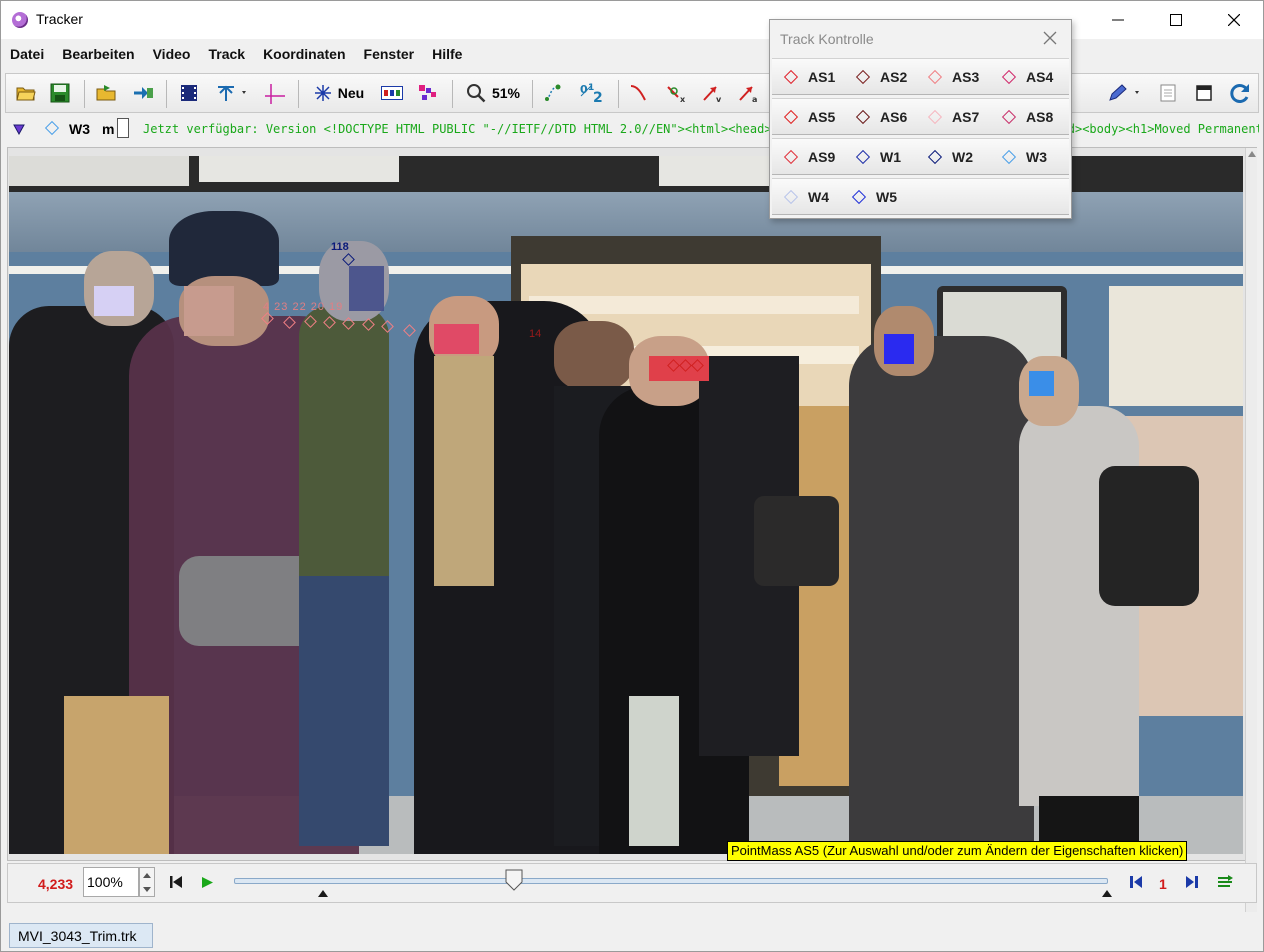 The image size is (1264, 952). I want to click on new-track-button: Neu, so click(339, 93).